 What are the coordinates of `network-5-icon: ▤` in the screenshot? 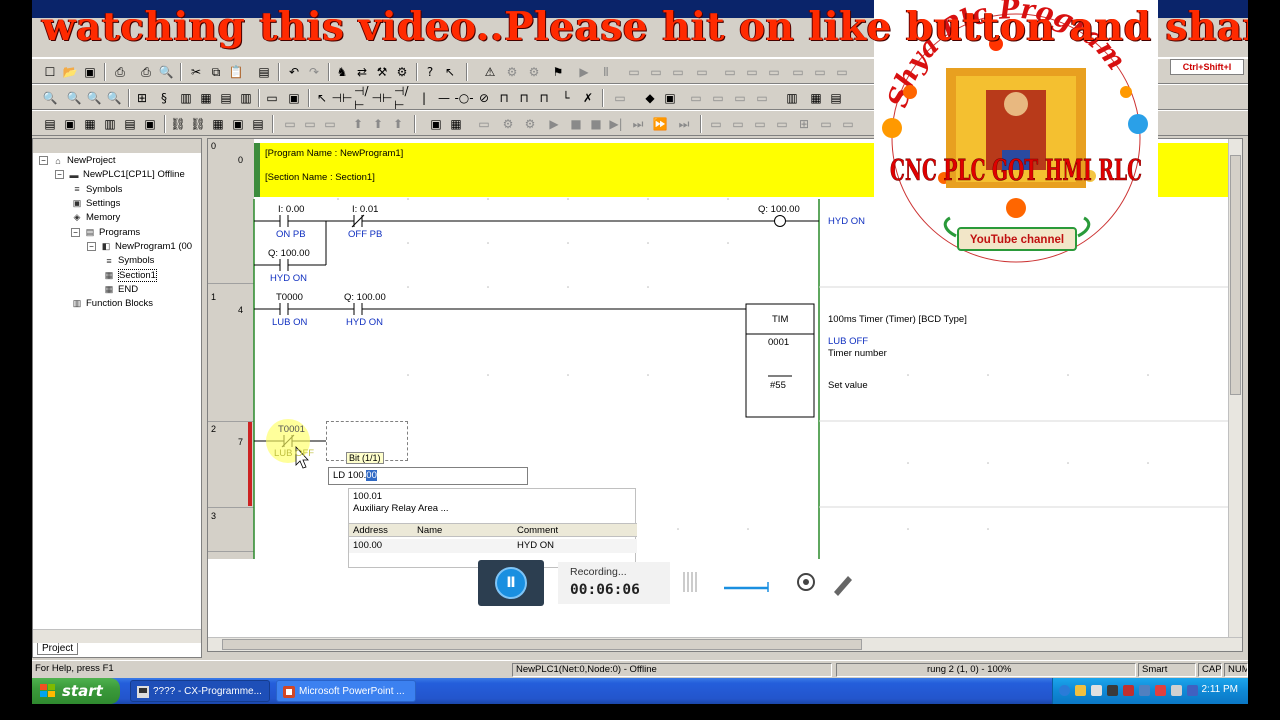 It's located at (258, 124).